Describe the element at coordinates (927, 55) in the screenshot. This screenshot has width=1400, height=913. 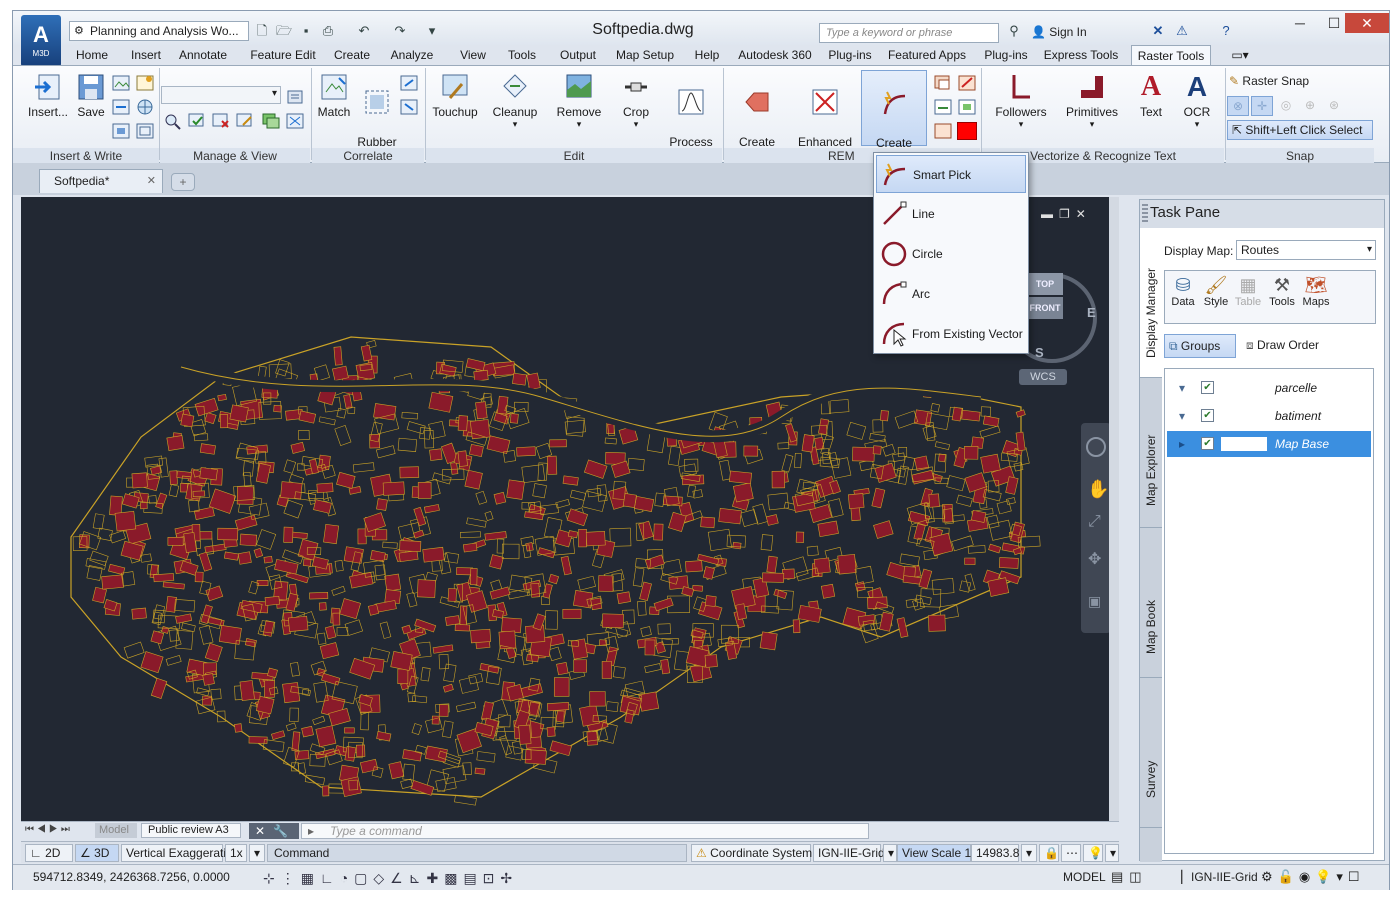
I see `tab-featured-apps: Featured Apps` at that location.